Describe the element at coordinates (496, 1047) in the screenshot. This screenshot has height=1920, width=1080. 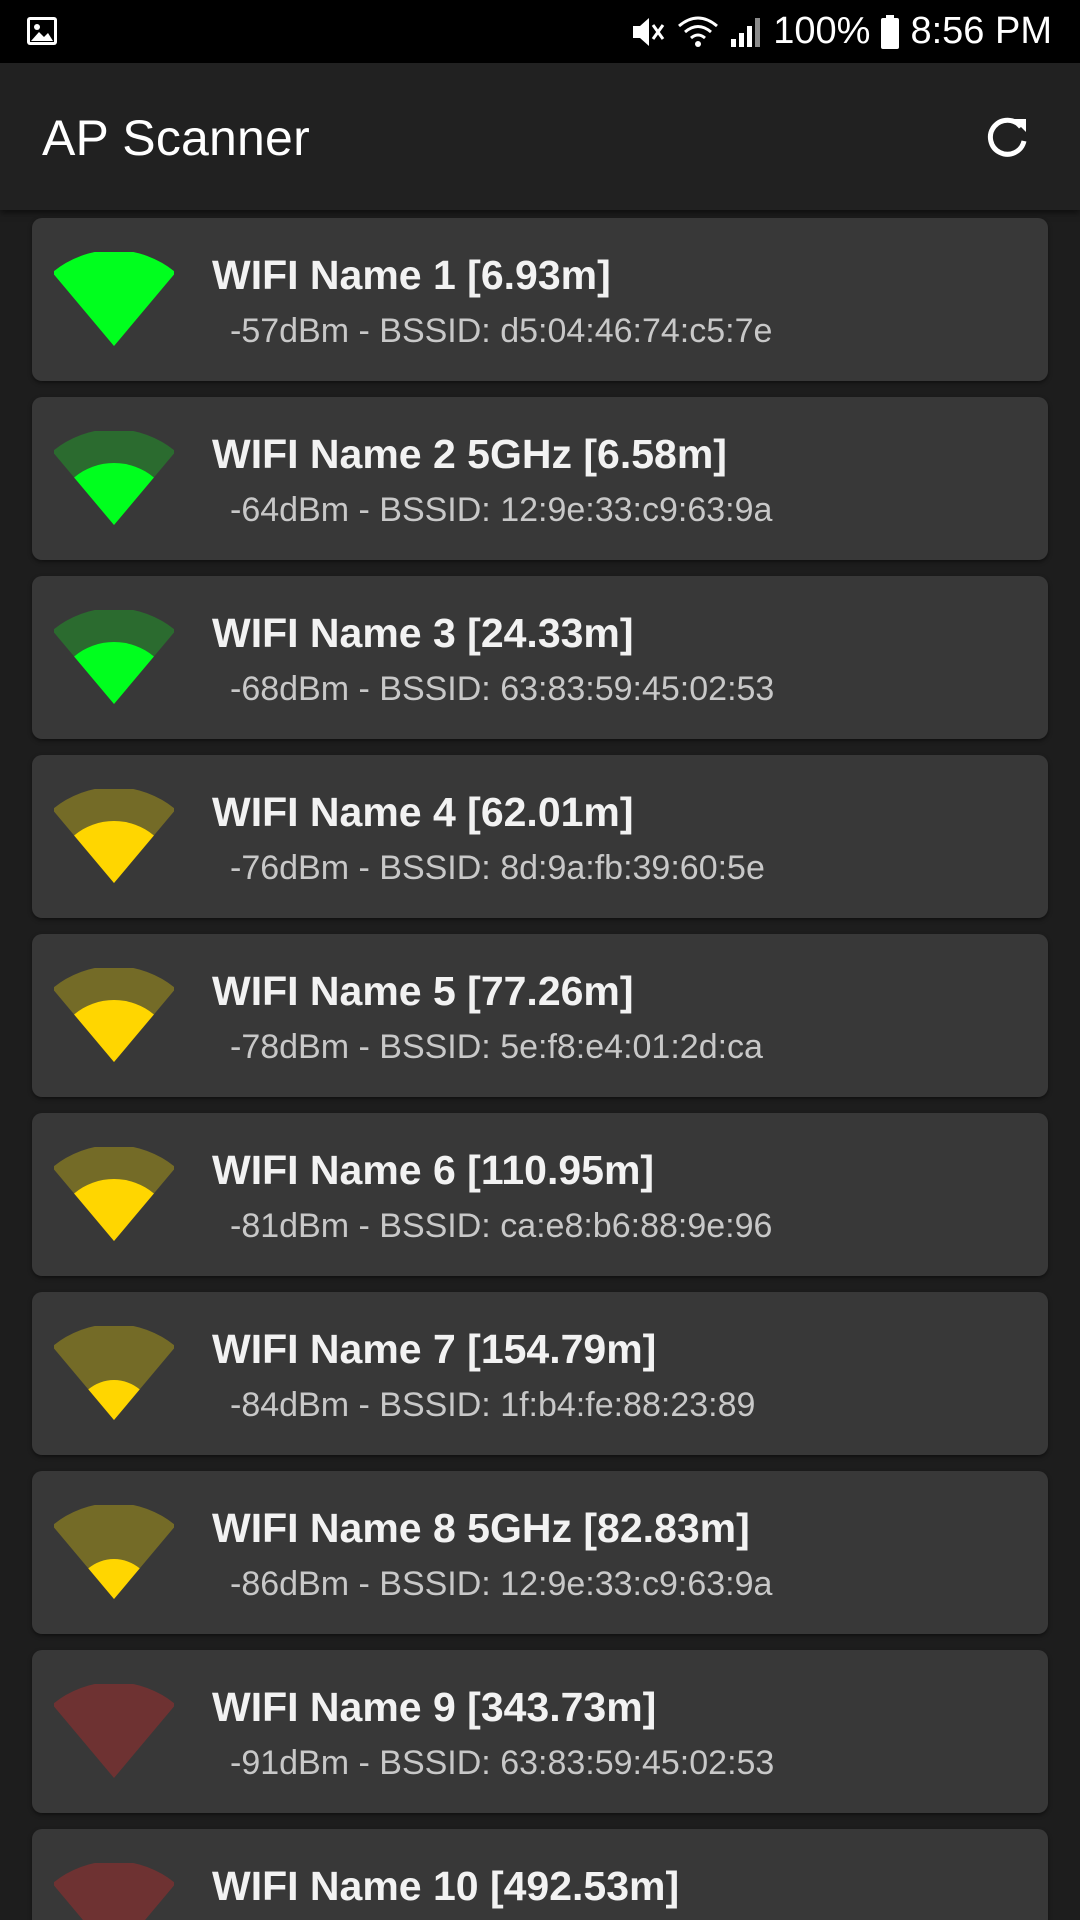
I see `network-detail: -78dBm - BSSID: 5e:f8:e4:01:2d:ca` at that location.